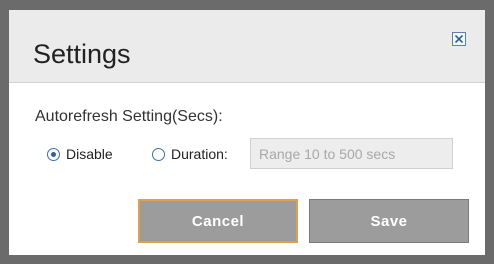 This screenshot has width=494, height=264. I want to click on autorefresh-label: Autorefresh Setting(Secs):, so click(129, 116).